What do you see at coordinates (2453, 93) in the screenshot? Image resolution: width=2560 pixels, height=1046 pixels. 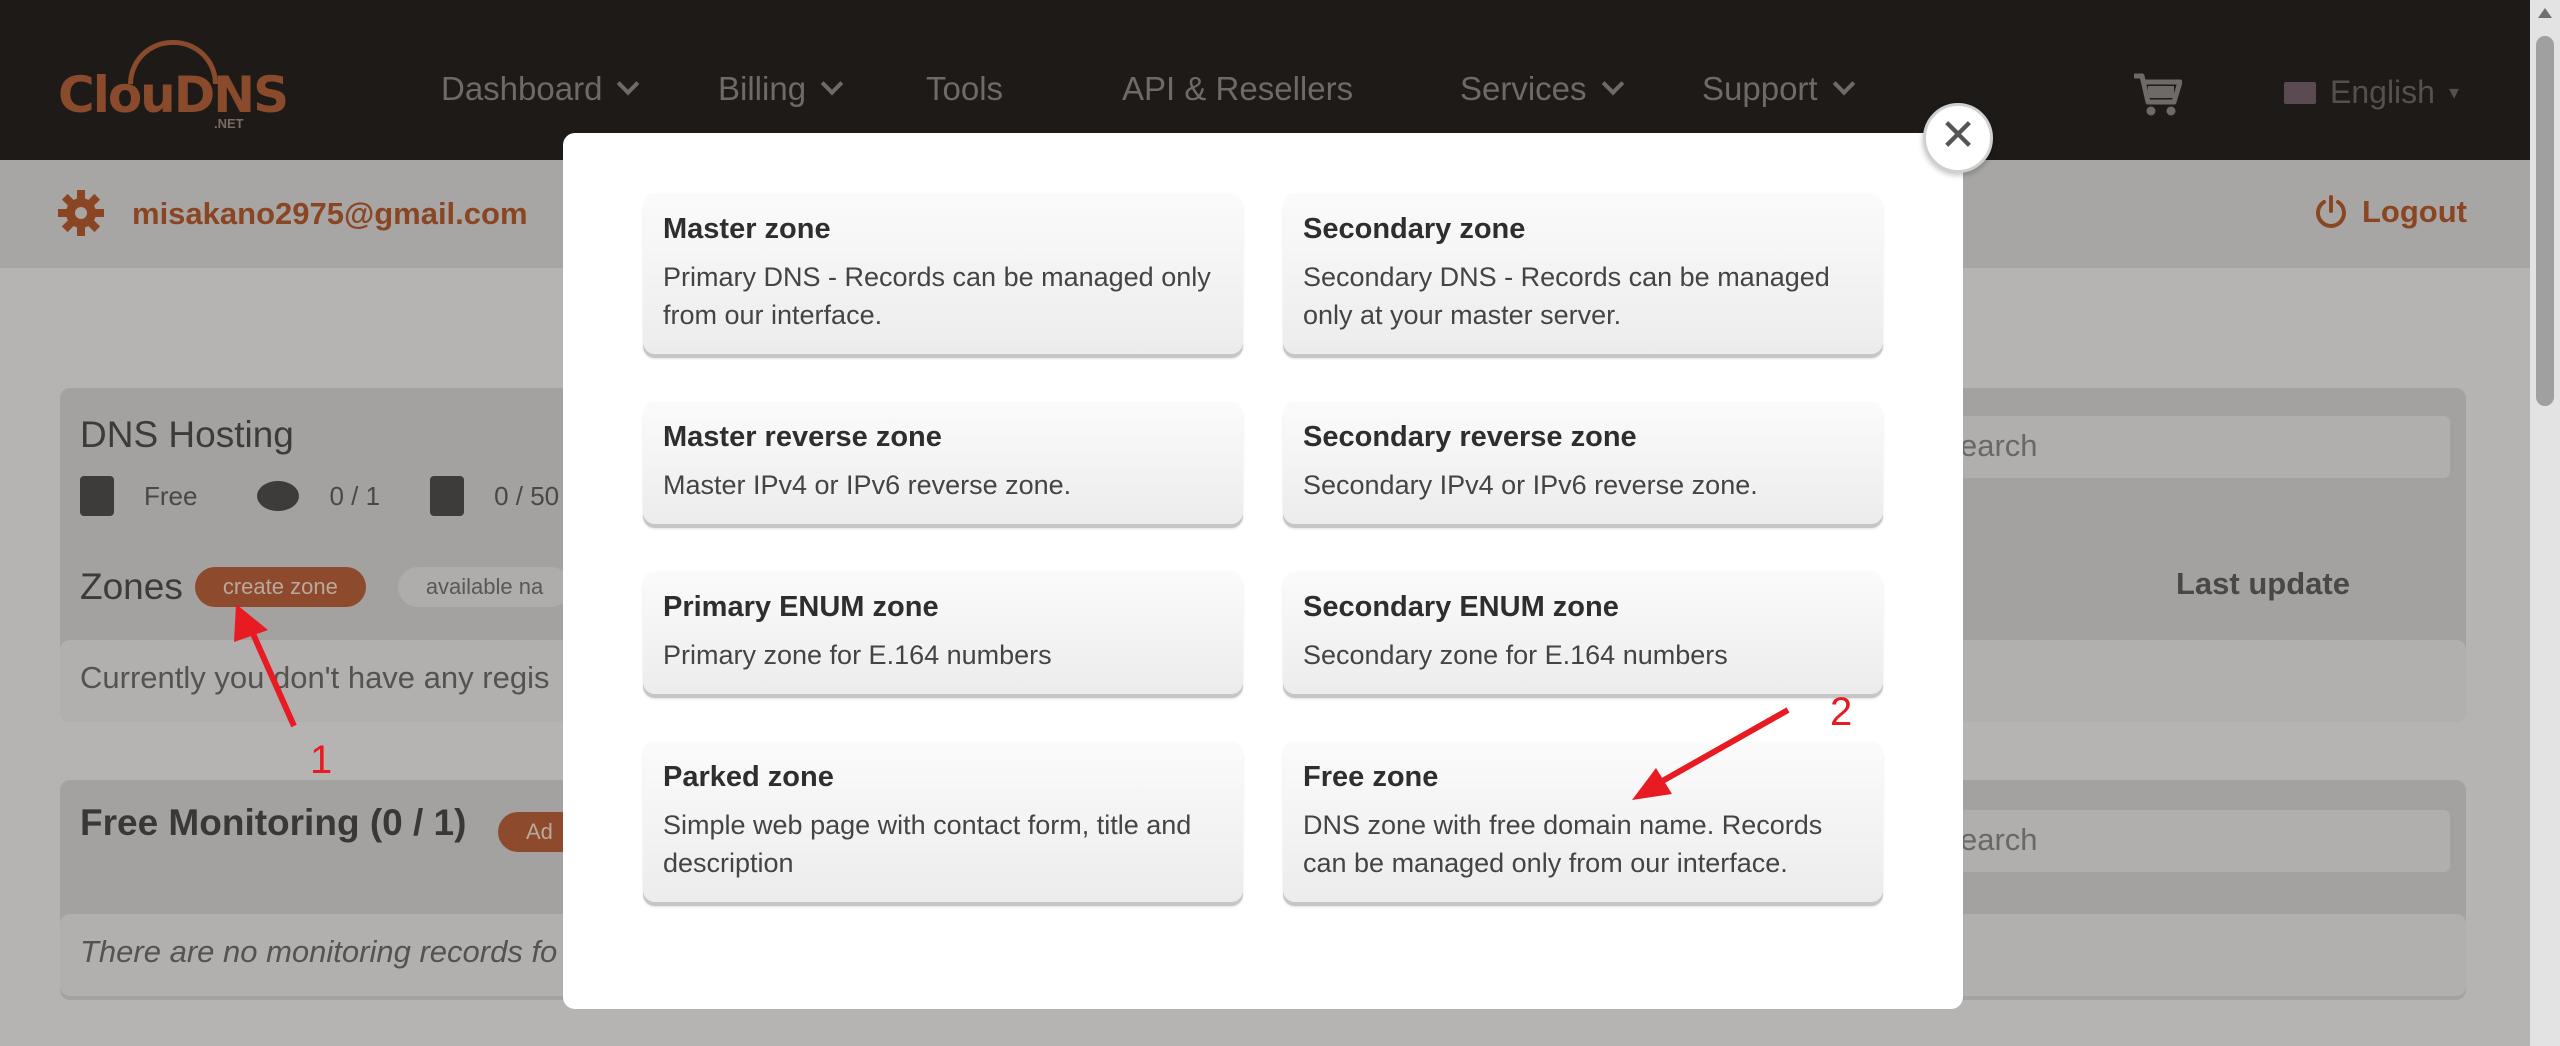 I see `caret-down-icon: ▾` at bounding box center [2453, 93].